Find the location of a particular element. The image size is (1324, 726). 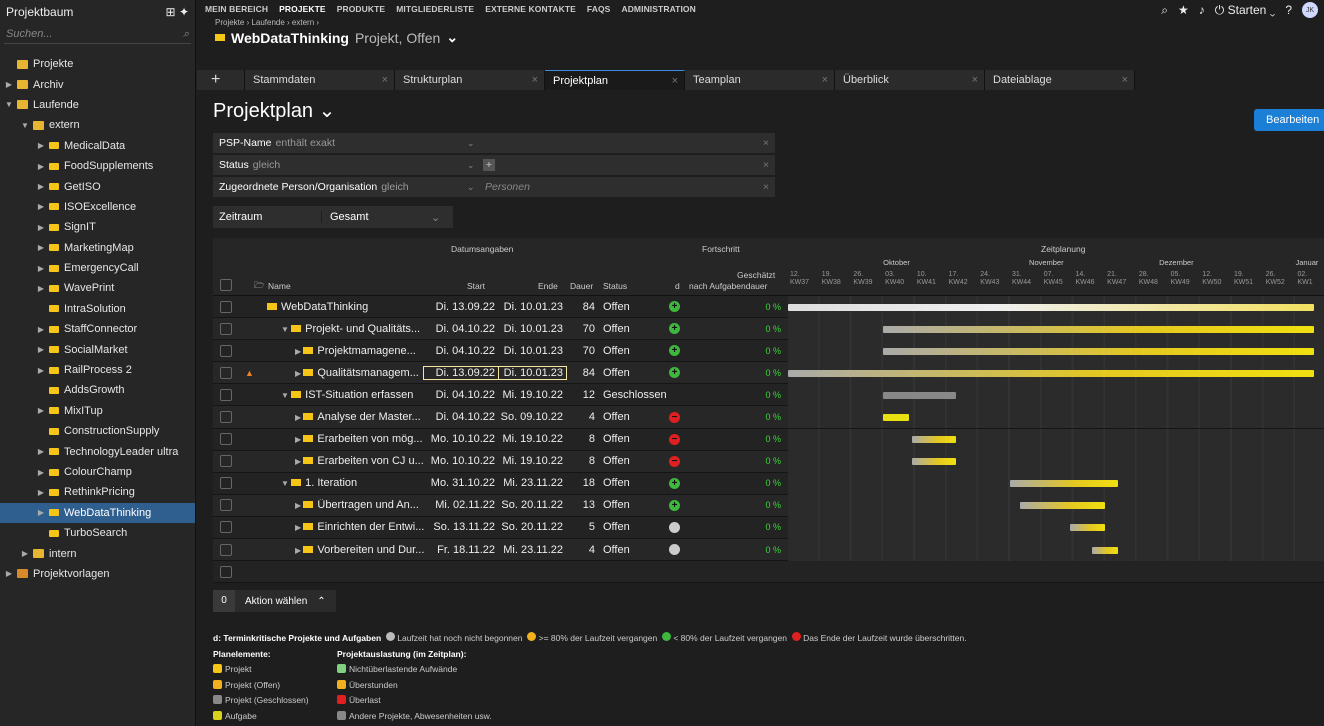

tree-item: IntraSolution is located at coordinates (97, 309).